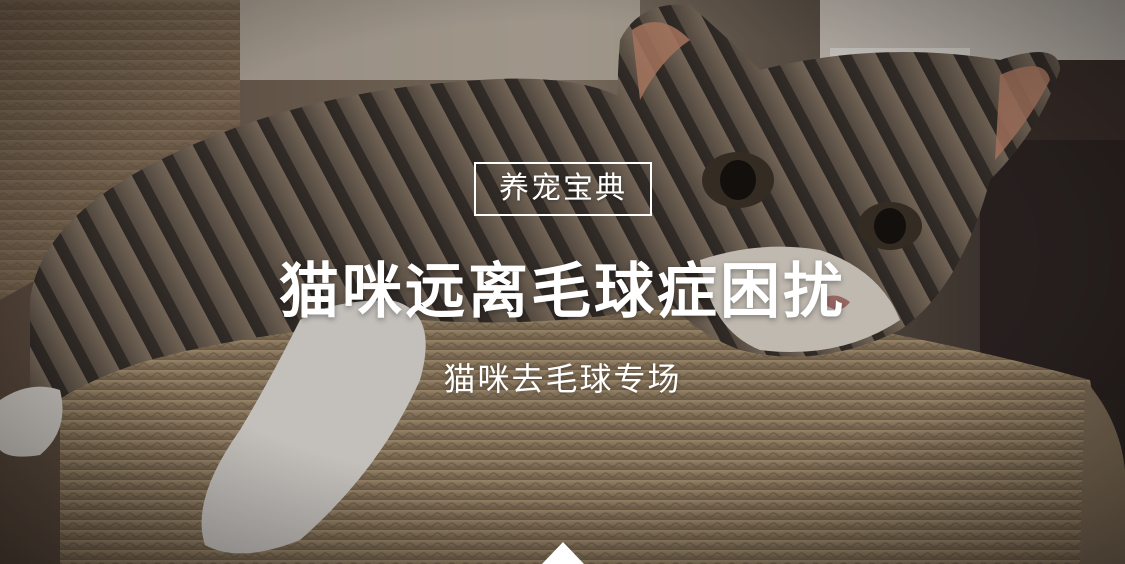  I want to click on category-tag: 养宠宝典, so click(563, 189).